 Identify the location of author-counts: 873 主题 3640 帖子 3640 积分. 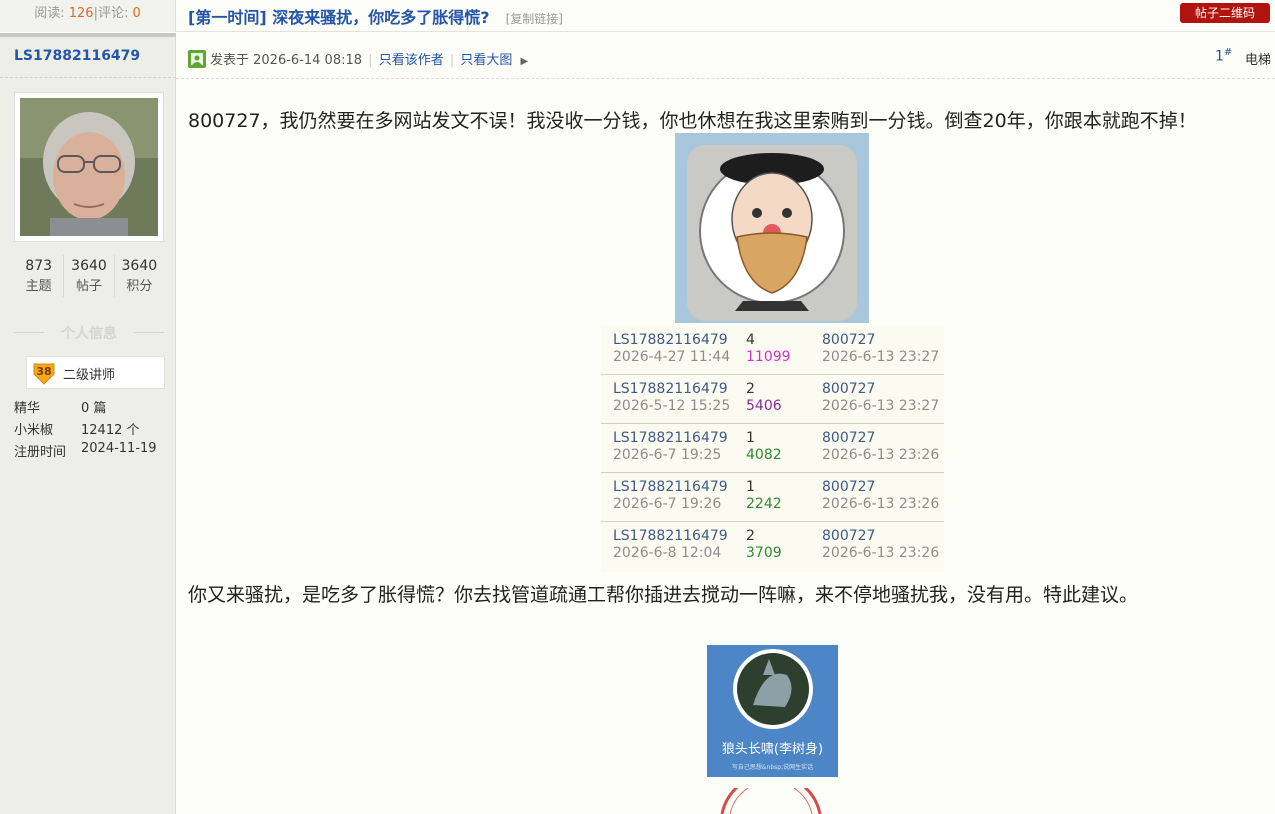
(89, 276).